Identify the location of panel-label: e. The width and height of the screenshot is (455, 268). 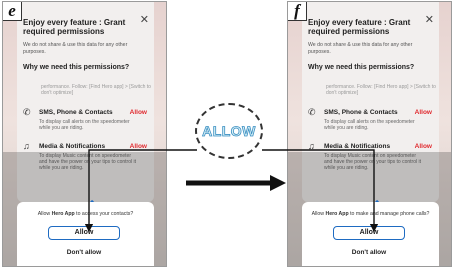
(12, 11).